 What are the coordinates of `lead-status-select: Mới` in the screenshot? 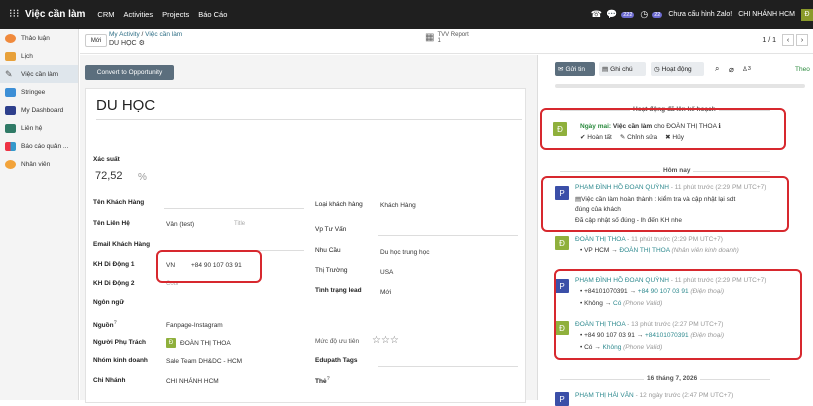 It's located at (385, 292).